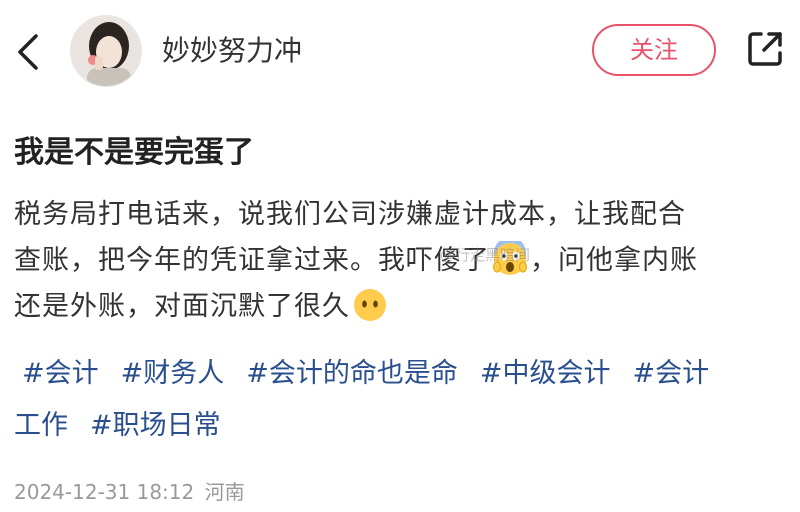  What do you see at coordinates (407, 309) in the screenshot?
I see `post-body-line: 还是外账，对面沉默了很久` at bounding box center [407, 309].